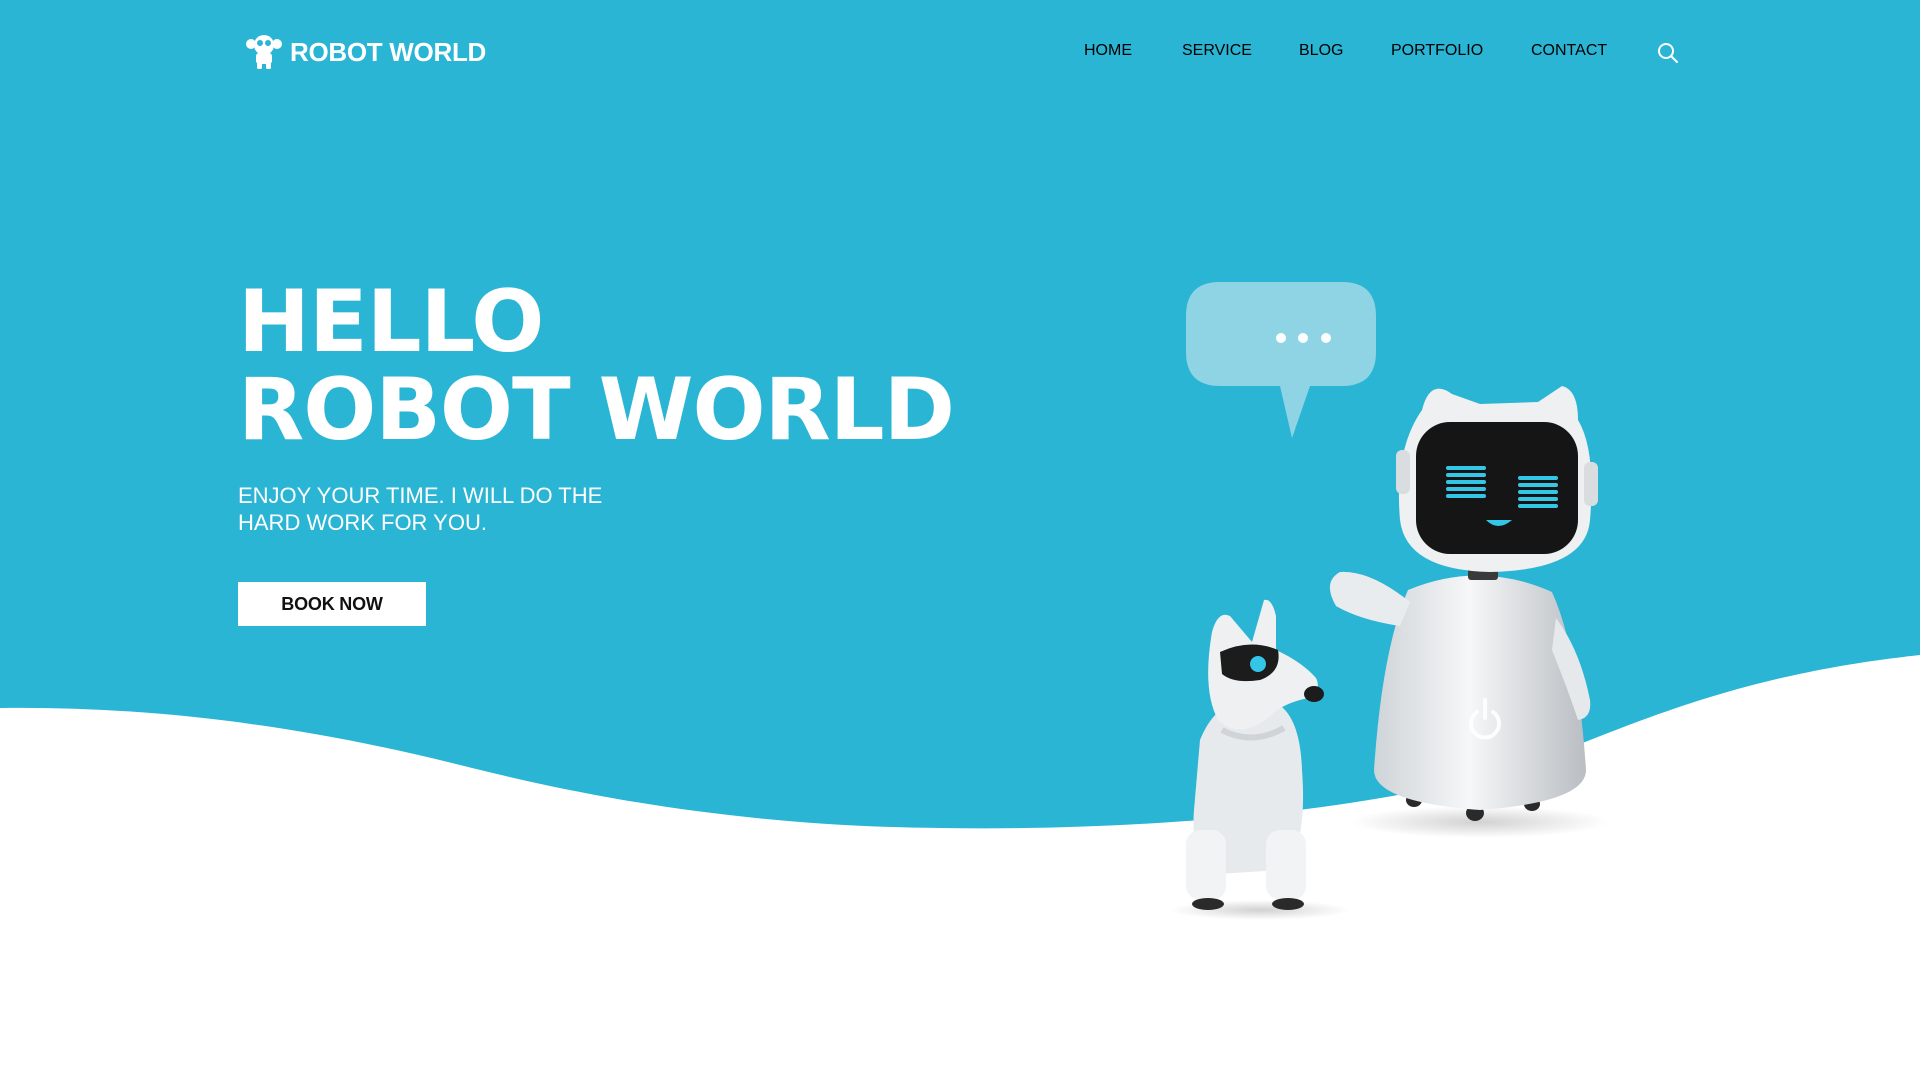  What do you see at coordinates (264, 52) in the screenshot?
I see `robot-logo-icon` at bounding box center [264, 52].